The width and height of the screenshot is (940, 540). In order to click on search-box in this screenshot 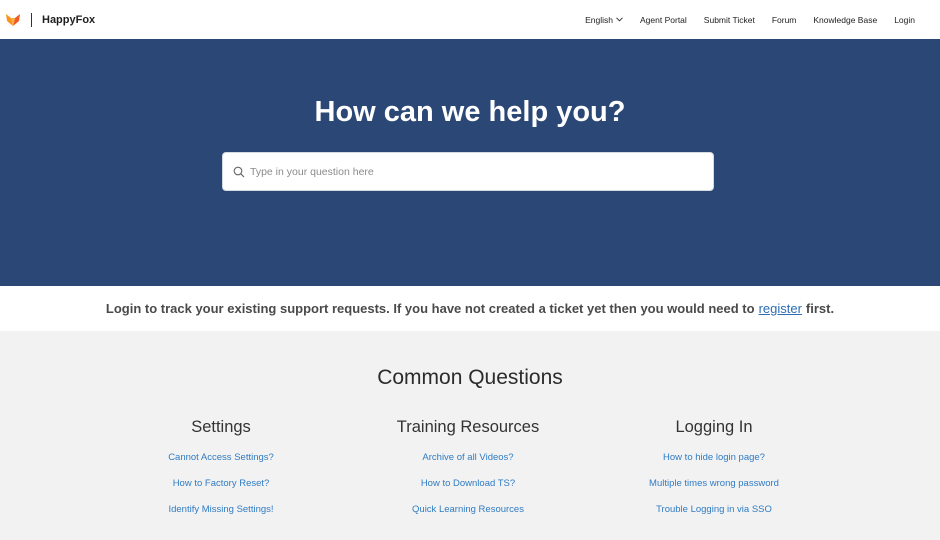, I will do `click(468, 171)`.